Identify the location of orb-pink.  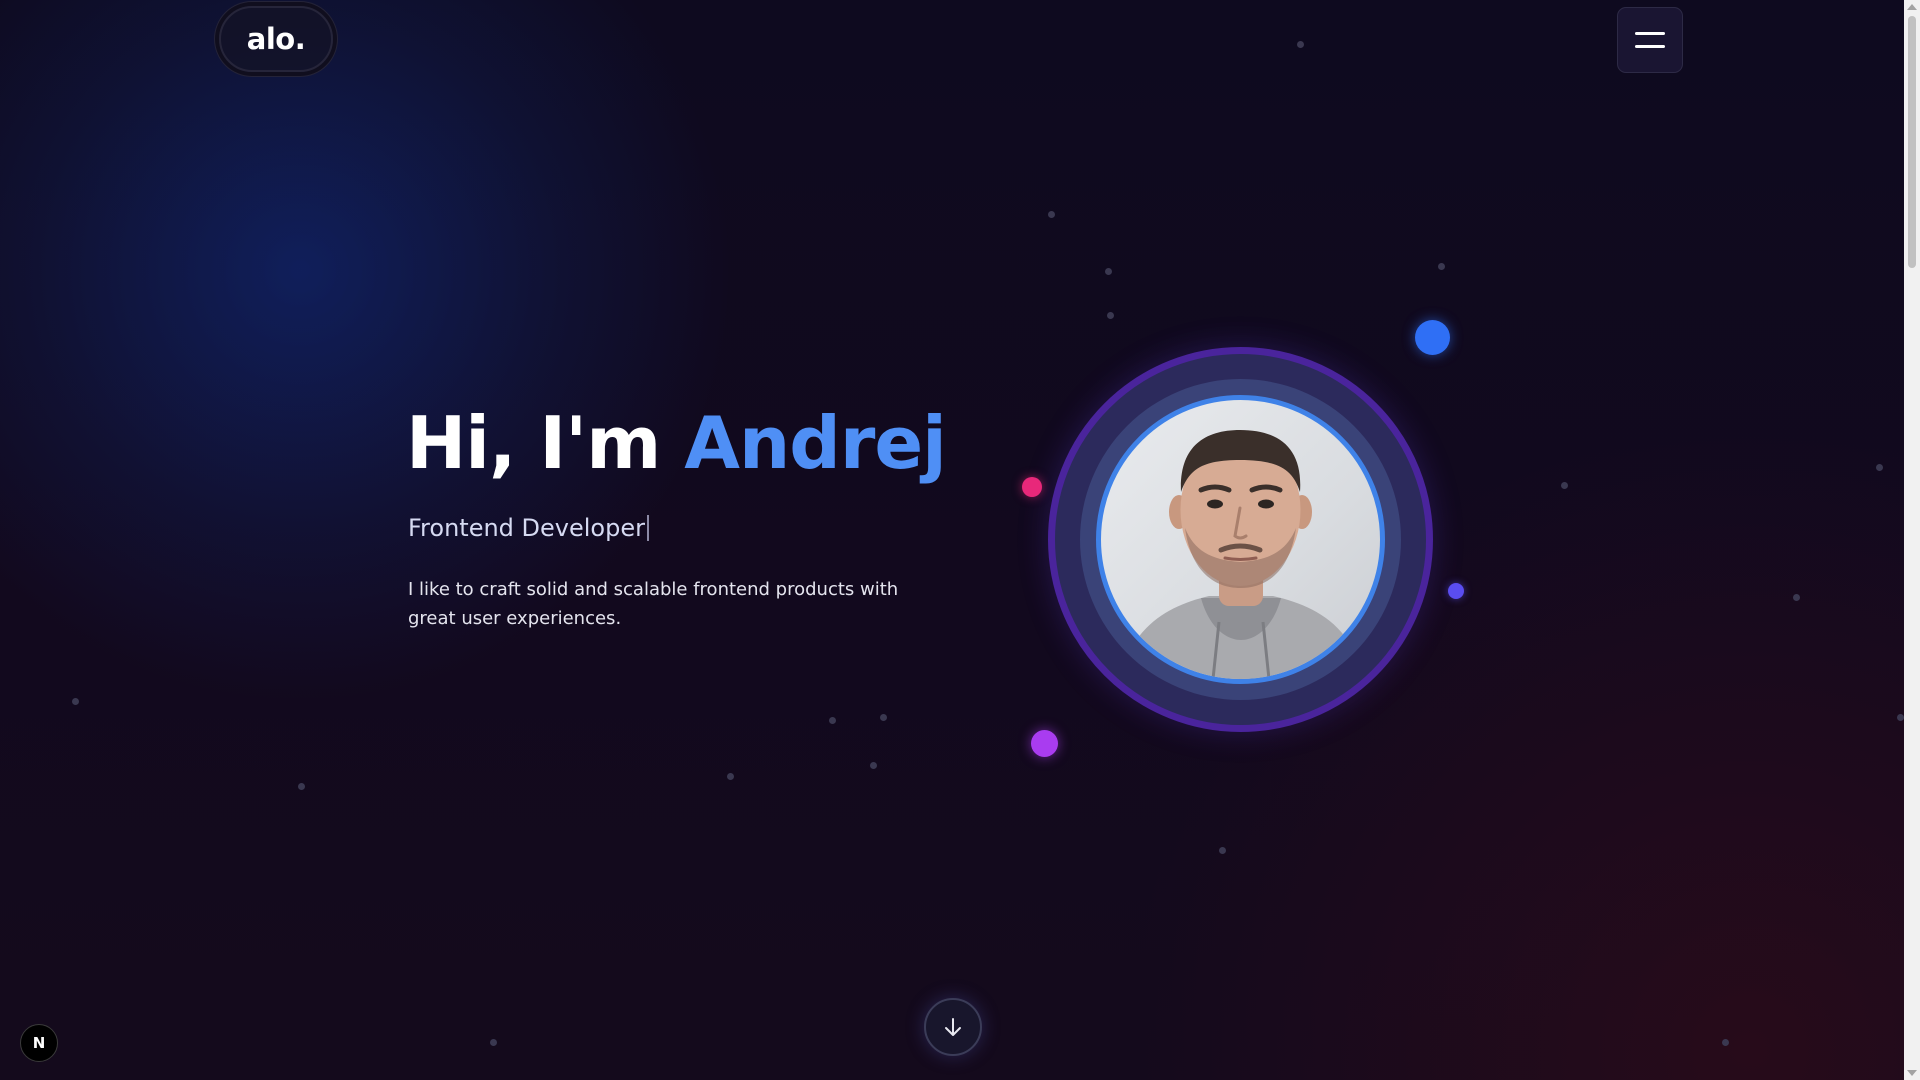
(1032, 487).